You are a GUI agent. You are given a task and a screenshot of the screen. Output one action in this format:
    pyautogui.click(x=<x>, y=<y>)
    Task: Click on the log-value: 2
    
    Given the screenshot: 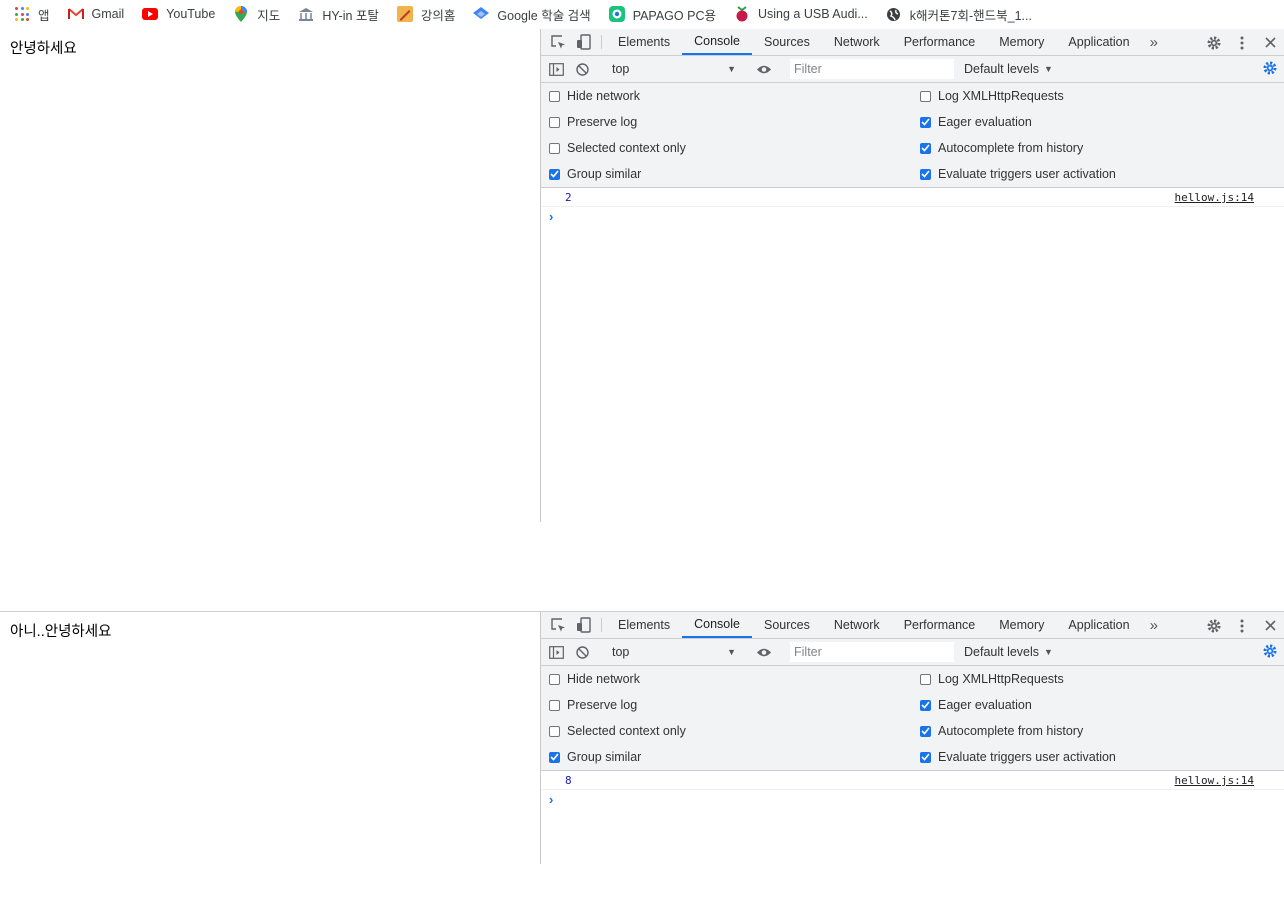 What is the action you would take?
    pyautogui.click(x=568, y=197)
    